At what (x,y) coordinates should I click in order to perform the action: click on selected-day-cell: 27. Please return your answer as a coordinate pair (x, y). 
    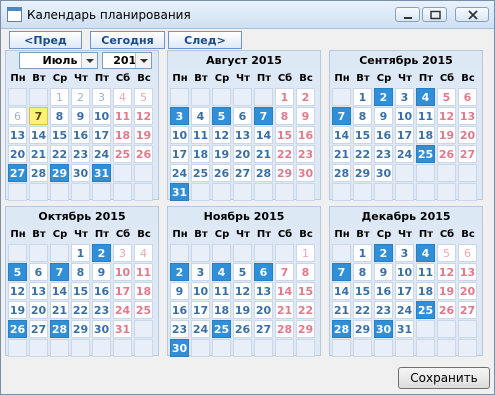
    Looking at the image, I should click on (17, 173).